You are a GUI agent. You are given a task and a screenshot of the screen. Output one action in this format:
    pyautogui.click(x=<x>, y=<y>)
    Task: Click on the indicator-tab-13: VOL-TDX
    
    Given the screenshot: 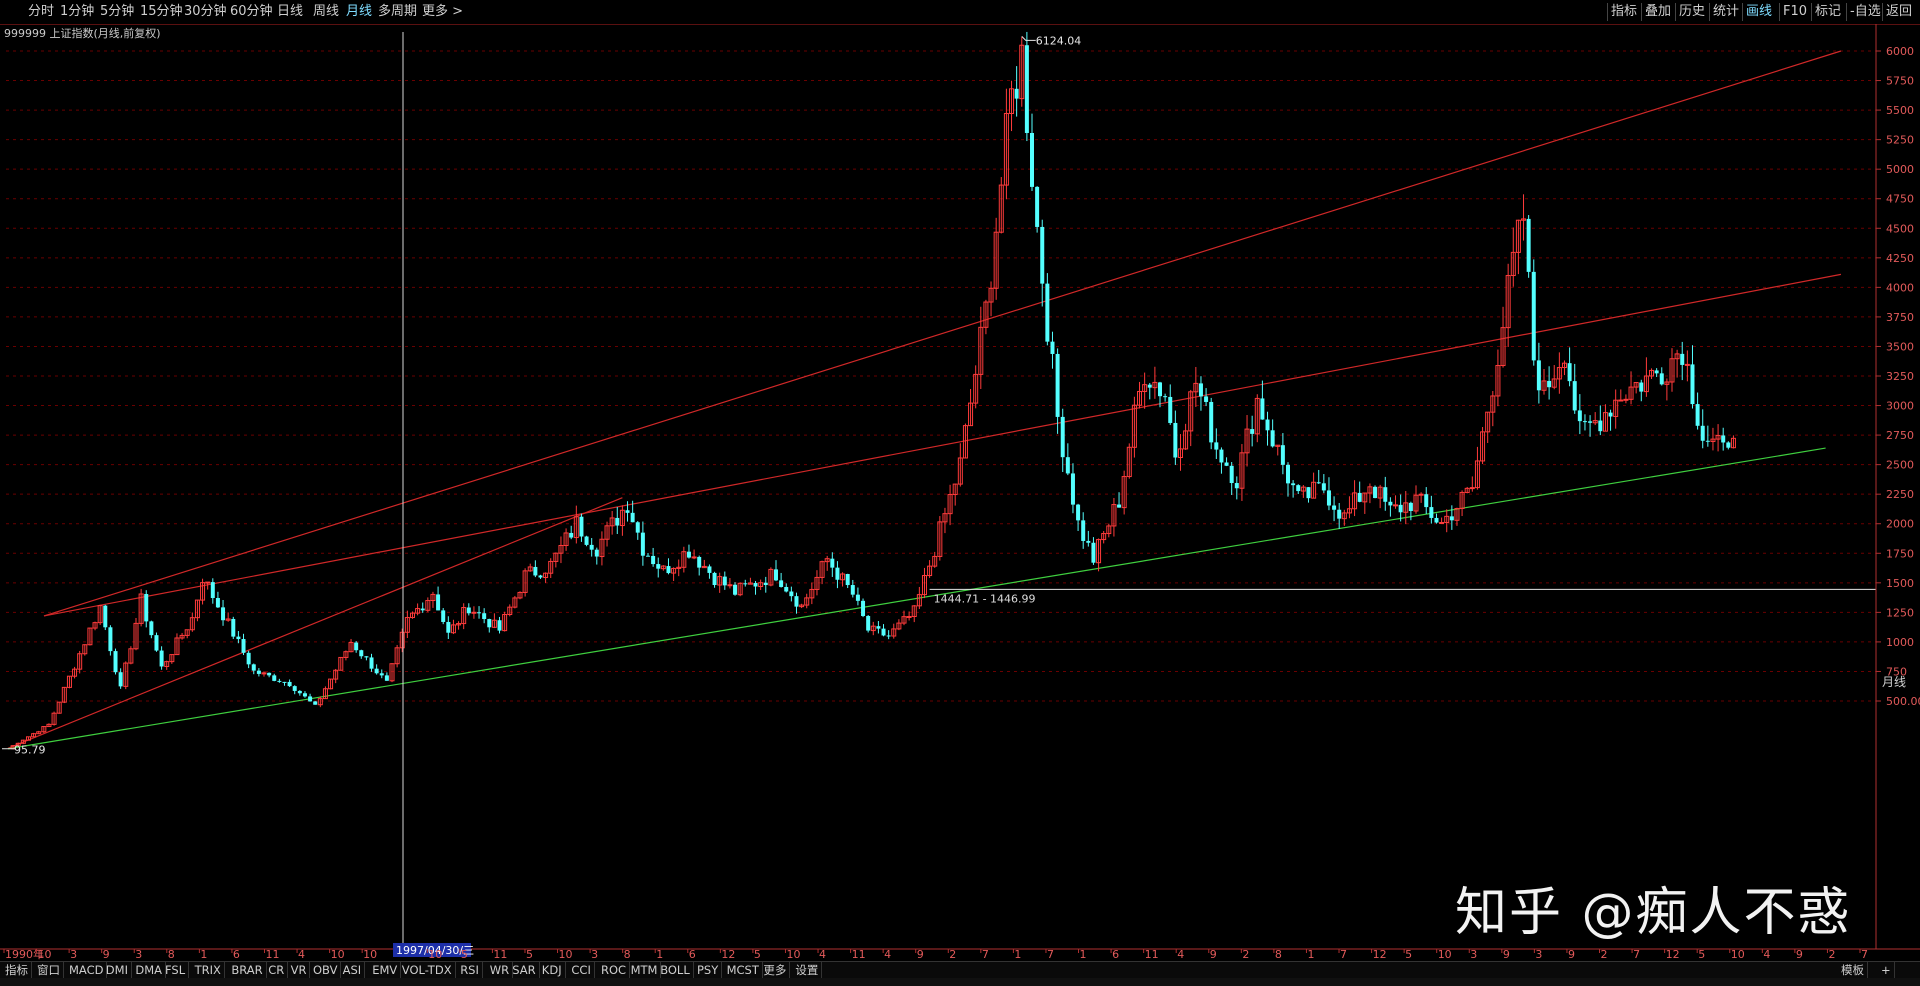 What is the action you would take?
    pyautogui.click(x=427, y=970)
    